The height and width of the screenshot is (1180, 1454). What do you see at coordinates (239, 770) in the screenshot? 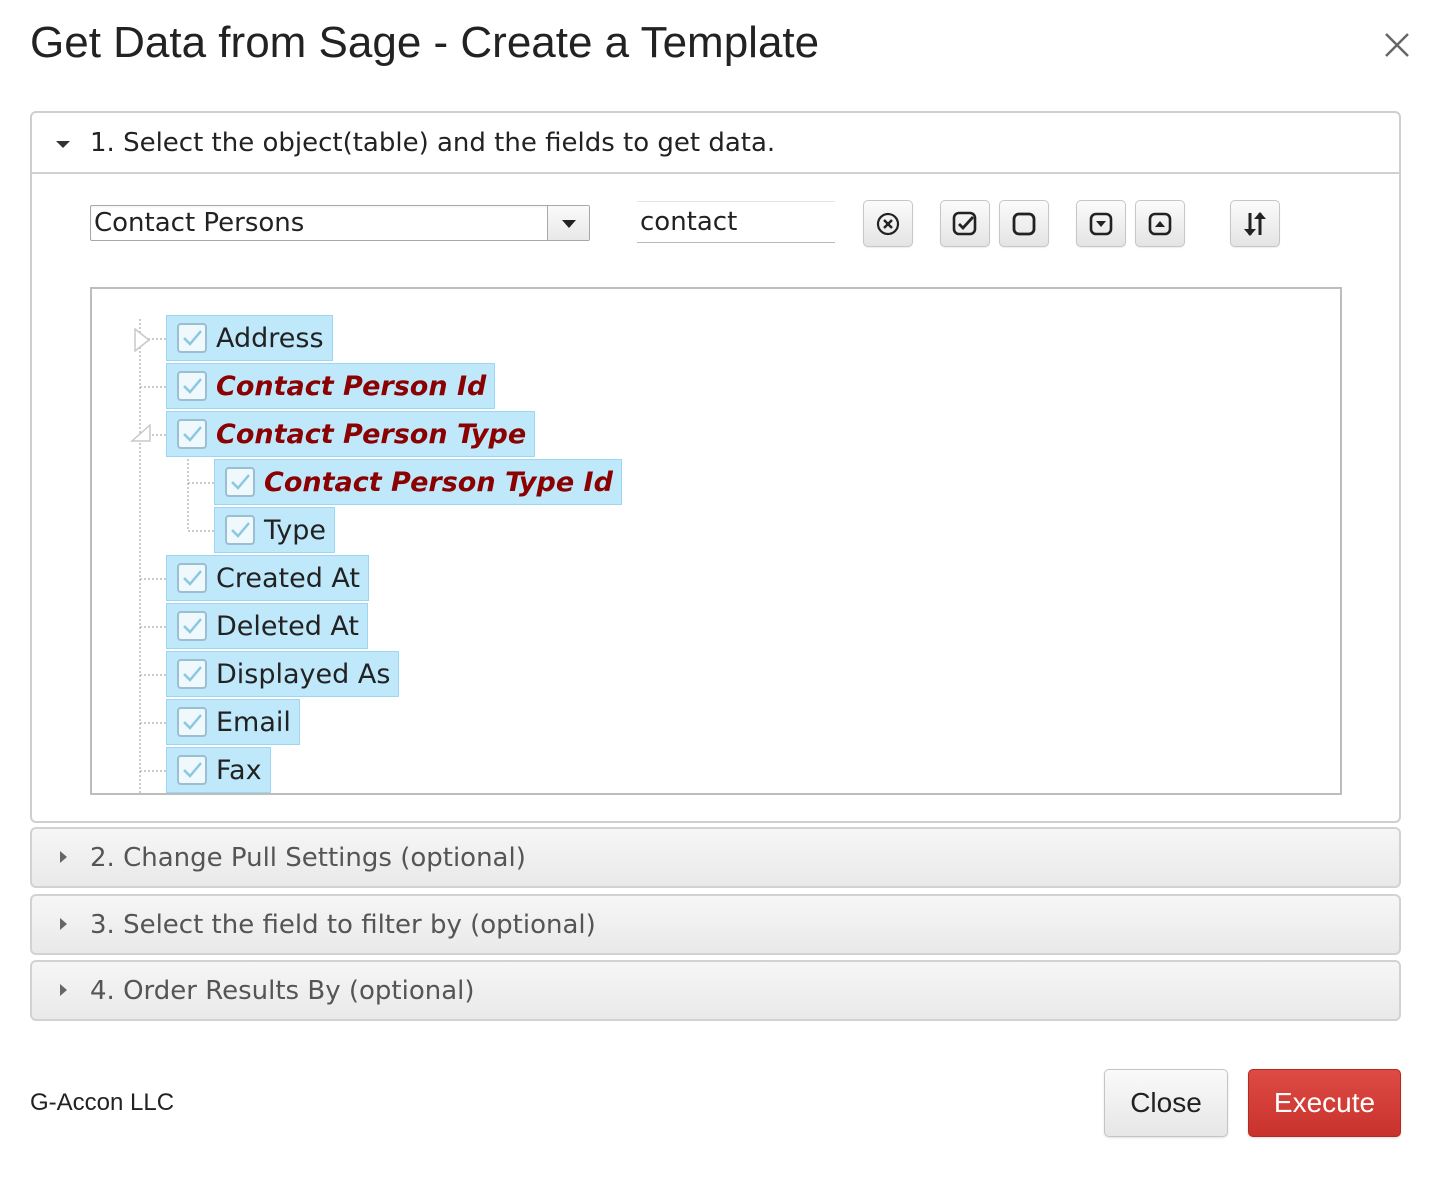
I see `tree-node-label: Fax` at bounding box center [239, 770].